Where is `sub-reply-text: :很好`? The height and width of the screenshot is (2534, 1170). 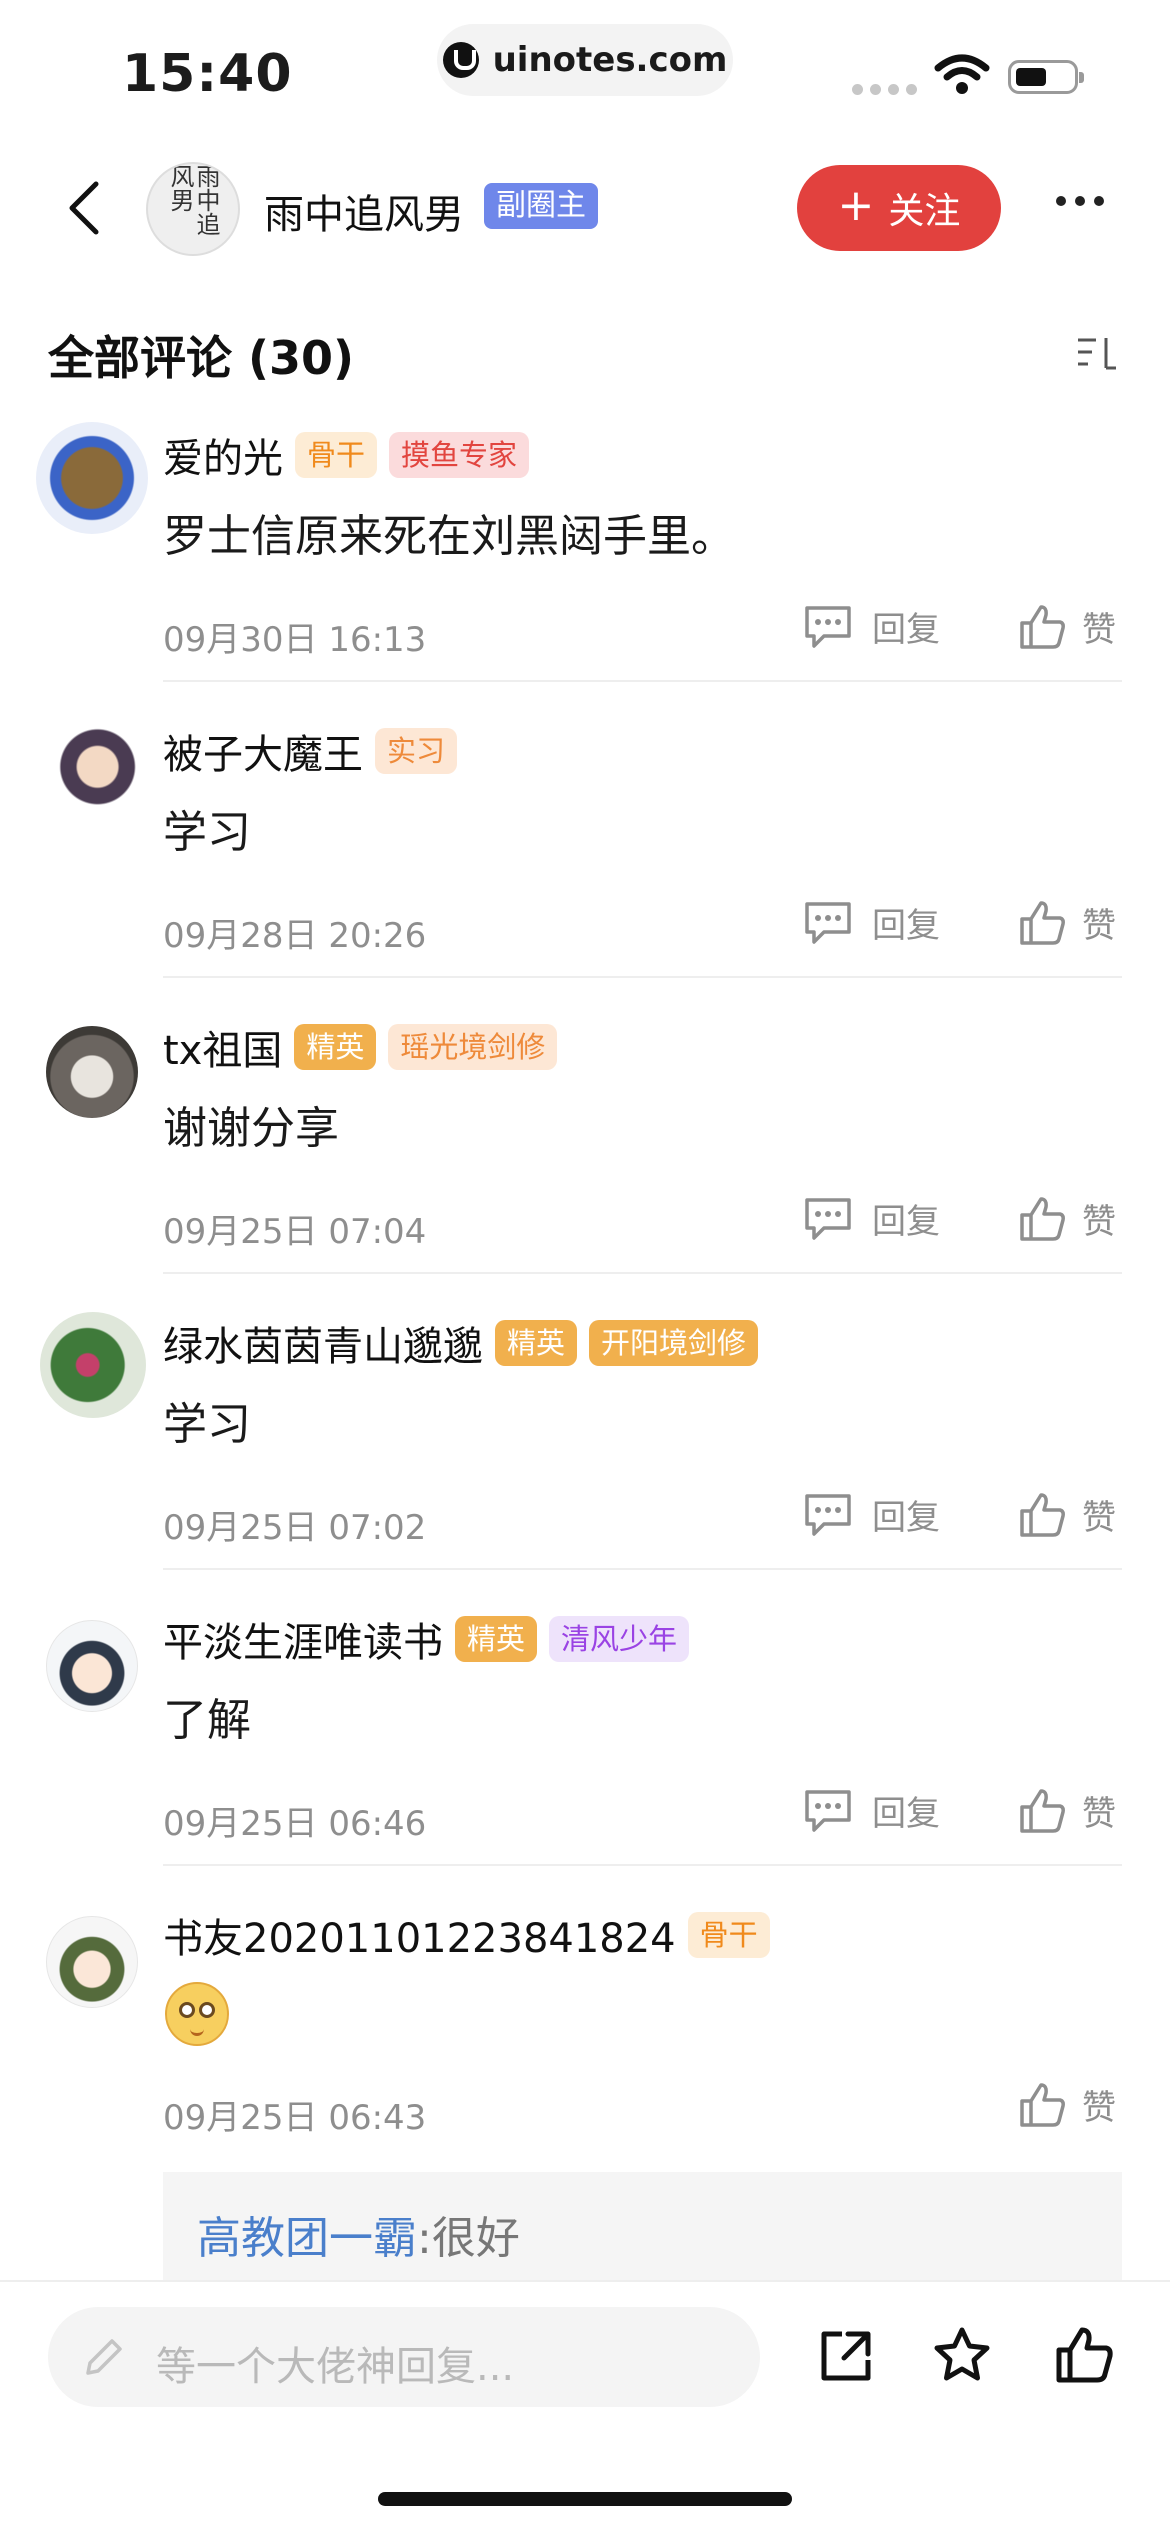 sub-reply-text: :很好 is located at coordinates (468, 2238).